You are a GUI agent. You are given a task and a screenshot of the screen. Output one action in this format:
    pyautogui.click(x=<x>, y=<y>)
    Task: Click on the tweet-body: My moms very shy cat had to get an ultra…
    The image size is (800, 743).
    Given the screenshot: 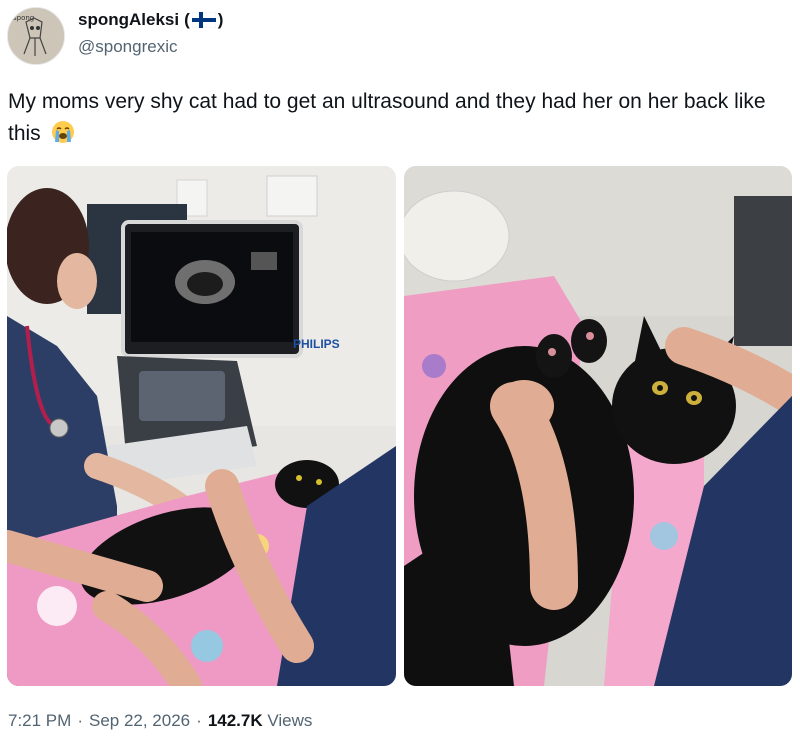 What is the action you would take?
    pyautogui.click(x=387, y=117)
    